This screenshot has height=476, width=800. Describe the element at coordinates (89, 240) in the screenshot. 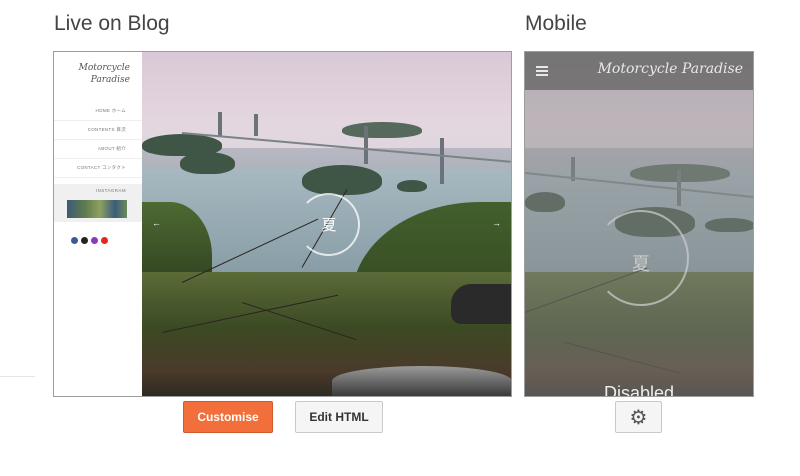

I see `social-links` at that location.